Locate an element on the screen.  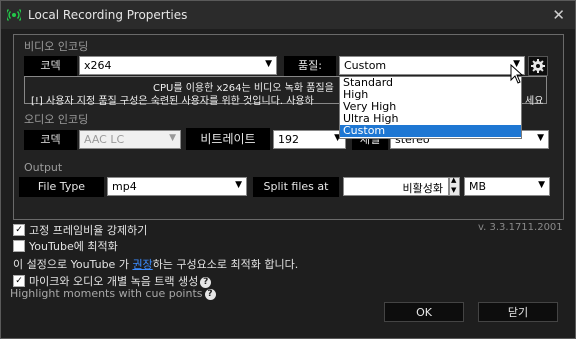
filetype-label: File Type is located at coordinates (61, 187).